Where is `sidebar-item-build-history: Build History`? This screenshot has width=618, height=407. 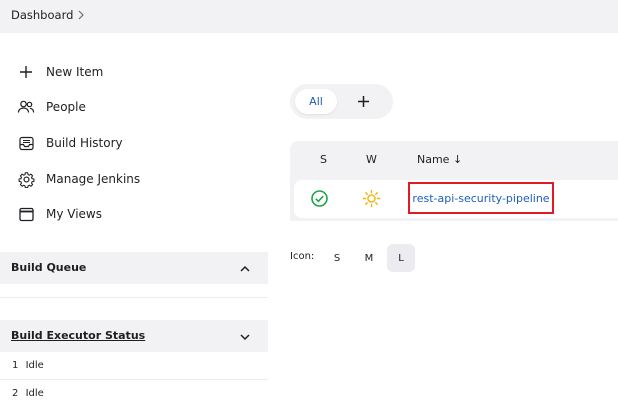
sidebar-item-build-history: Build History is located at coordinates (69, 143).